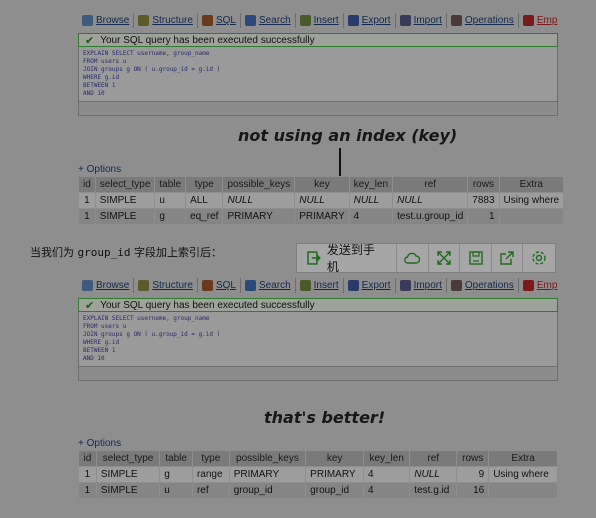 Image resolution: width=596 pixels, height=518 pixels. Describe the element at coordinates (371, 200) in the screenshot. I see `cell-key_len: NULL` at that location.